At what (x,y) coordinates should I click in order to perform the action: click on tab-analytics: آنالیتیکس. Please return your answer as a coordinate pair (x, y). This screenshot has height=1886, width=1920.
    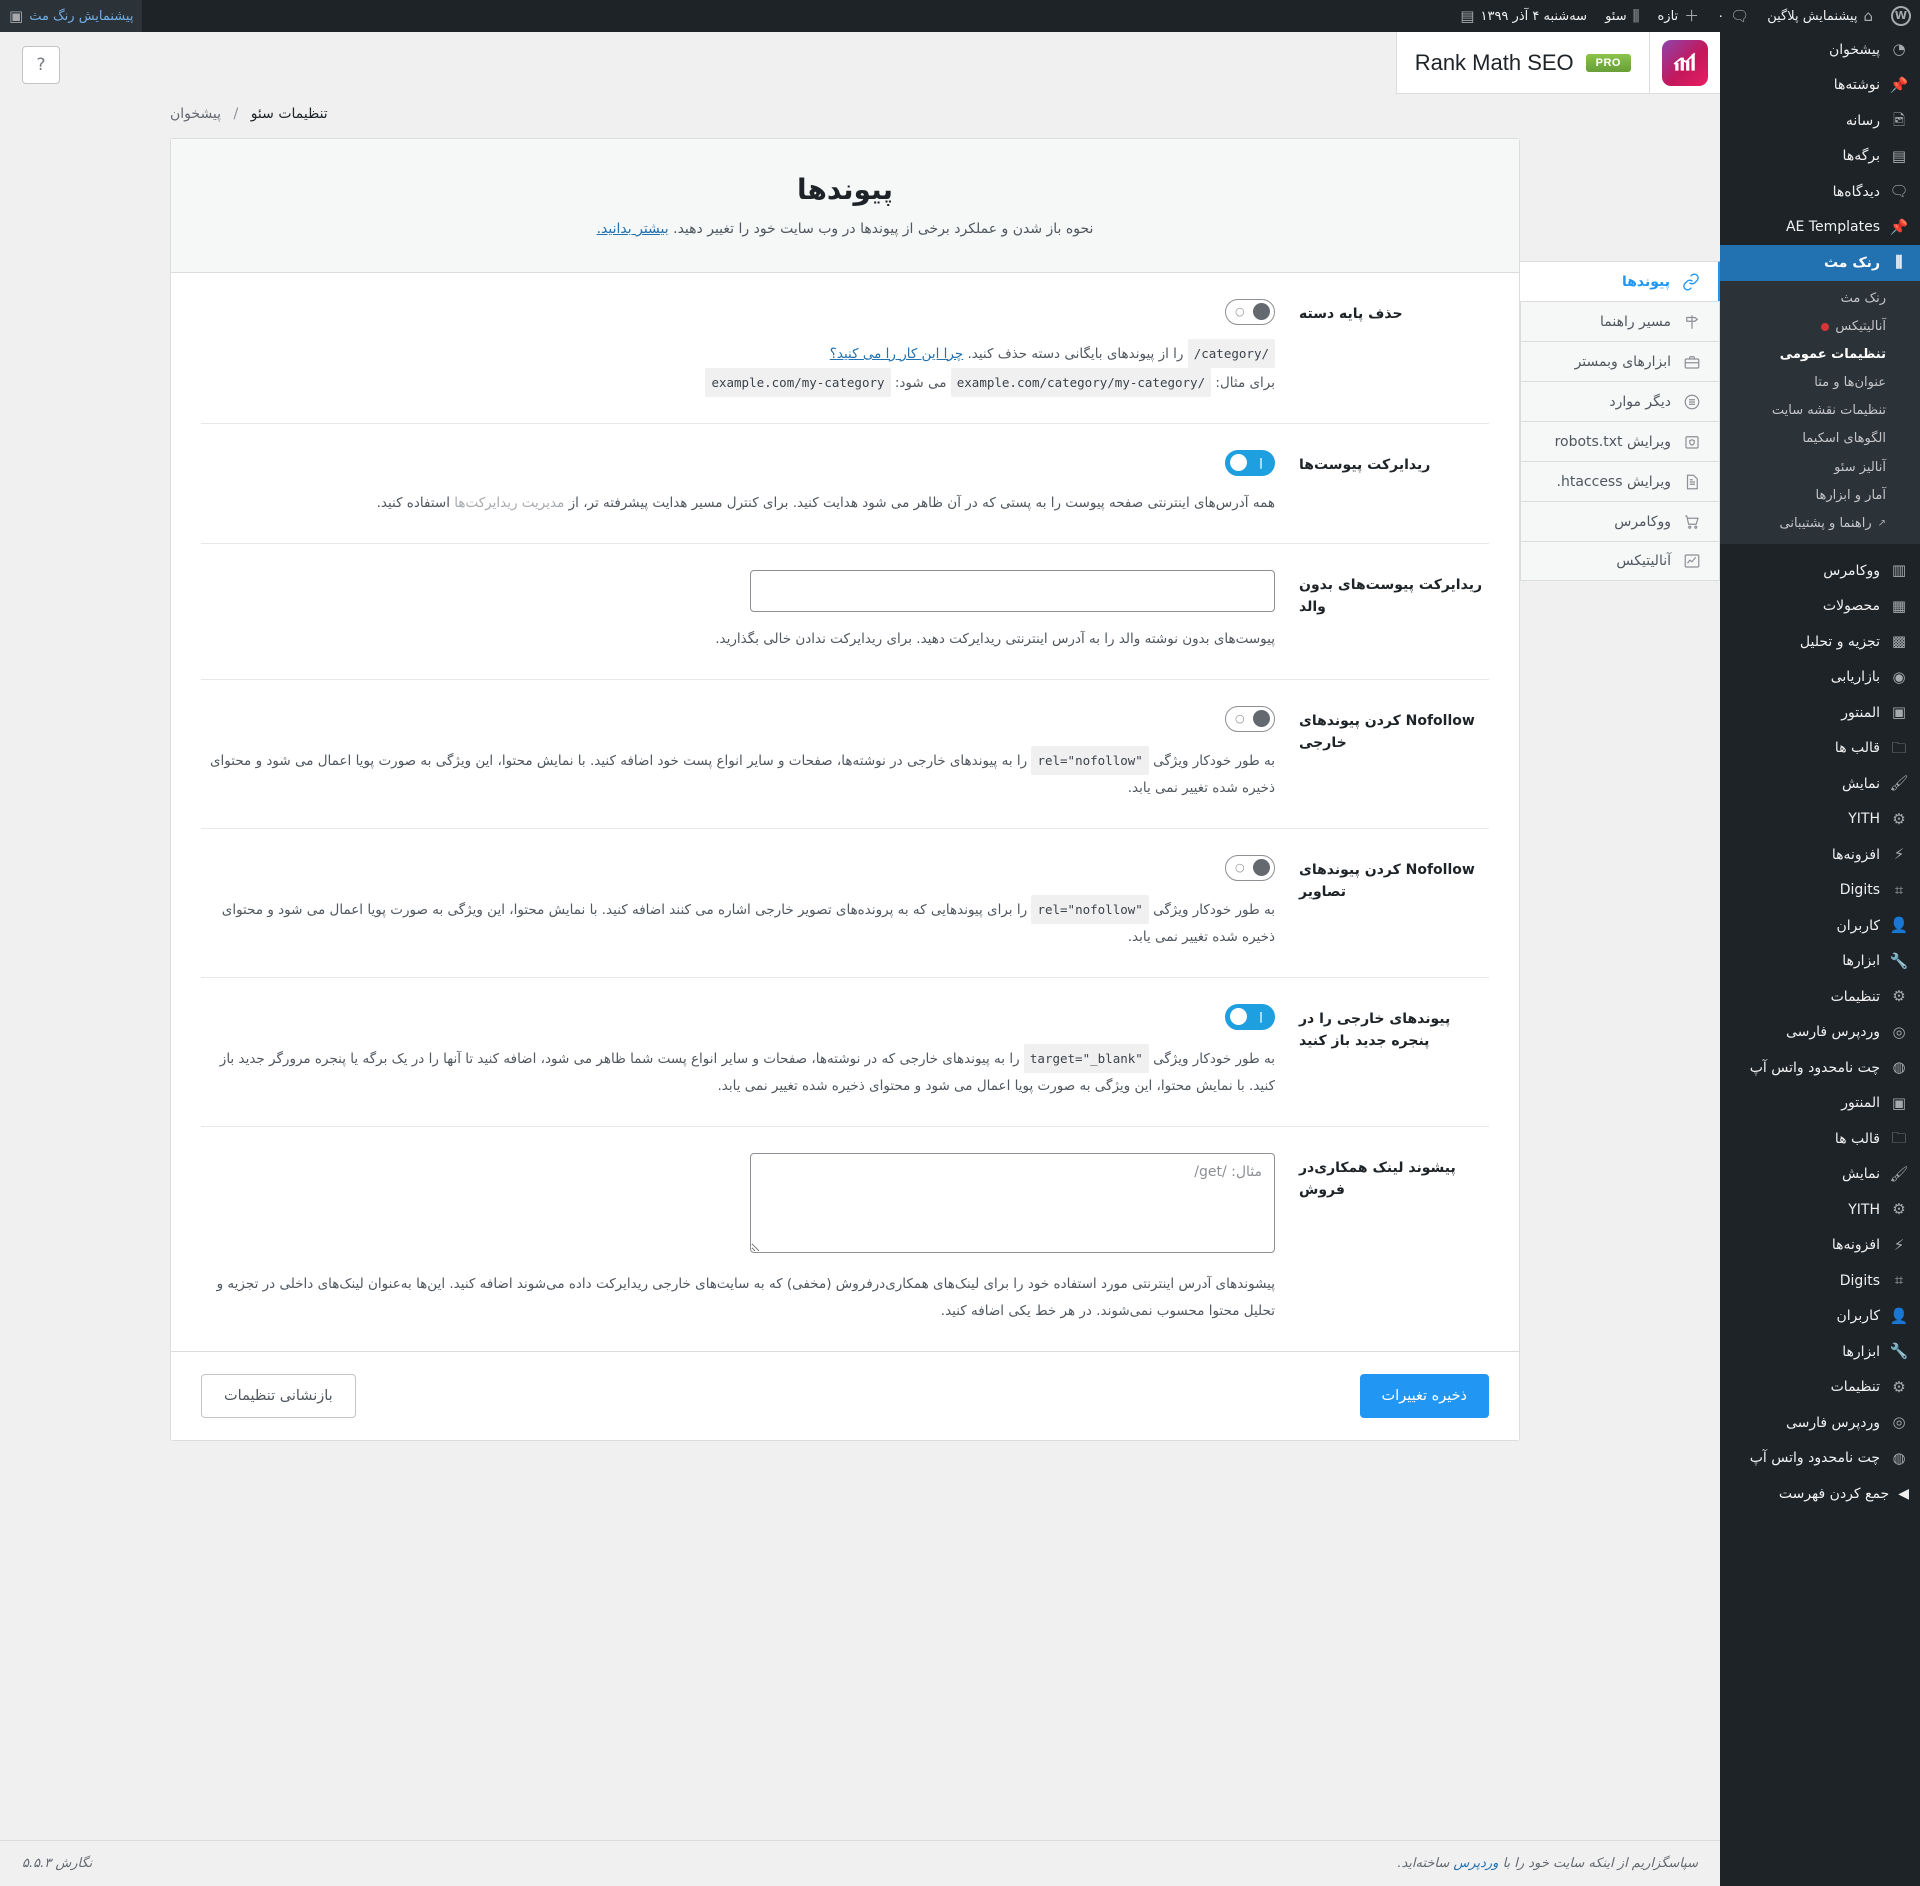
    Looking at the image, I should click on (1620, 561).